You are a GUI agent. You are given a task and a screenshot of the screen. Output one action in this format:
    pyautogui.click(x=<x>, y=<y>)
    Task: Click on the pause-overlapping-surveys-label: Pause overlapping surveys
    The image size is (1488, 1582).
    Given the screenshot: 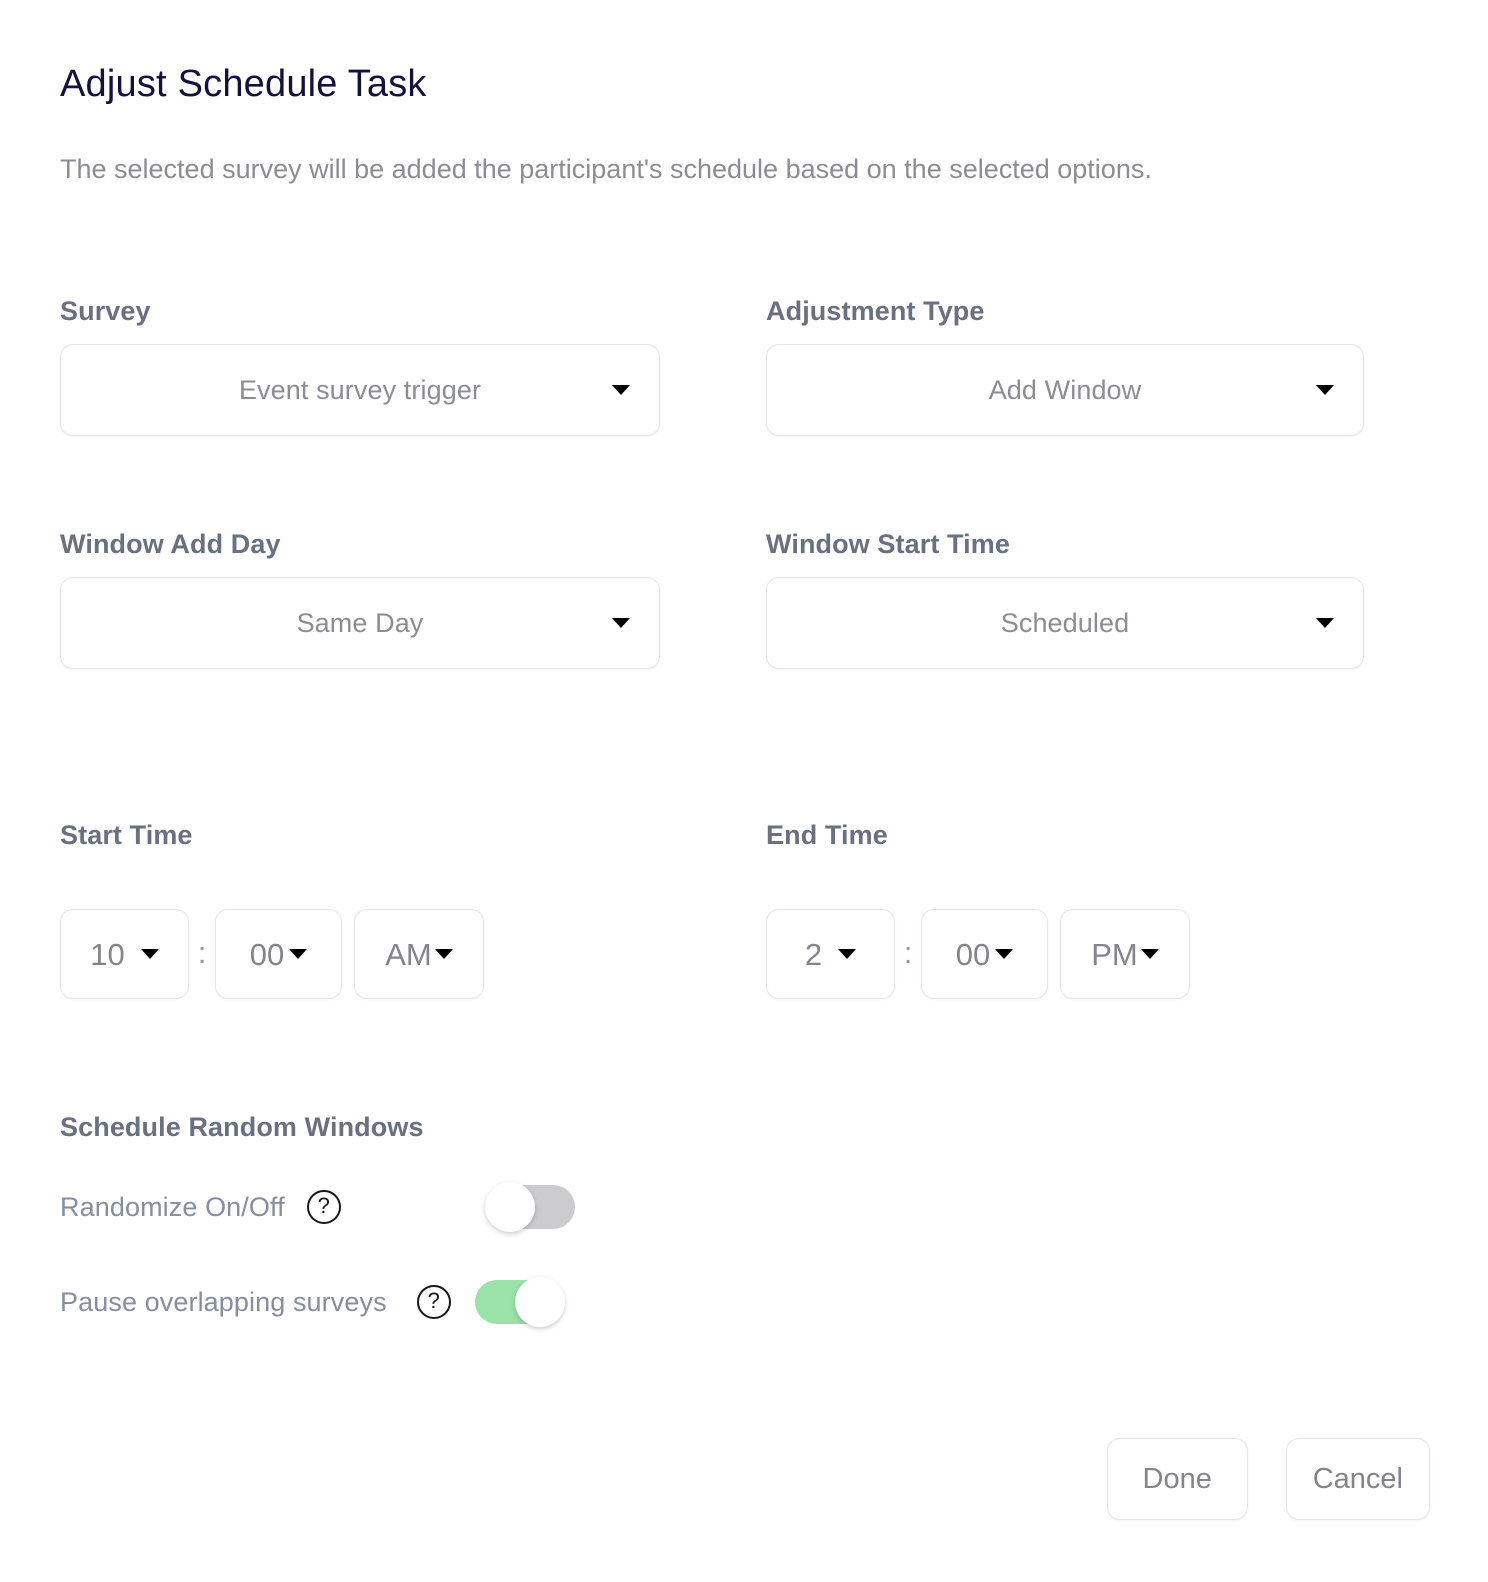 What is the action you would take?
    pyautogui.click(x=223, y=1301)
    